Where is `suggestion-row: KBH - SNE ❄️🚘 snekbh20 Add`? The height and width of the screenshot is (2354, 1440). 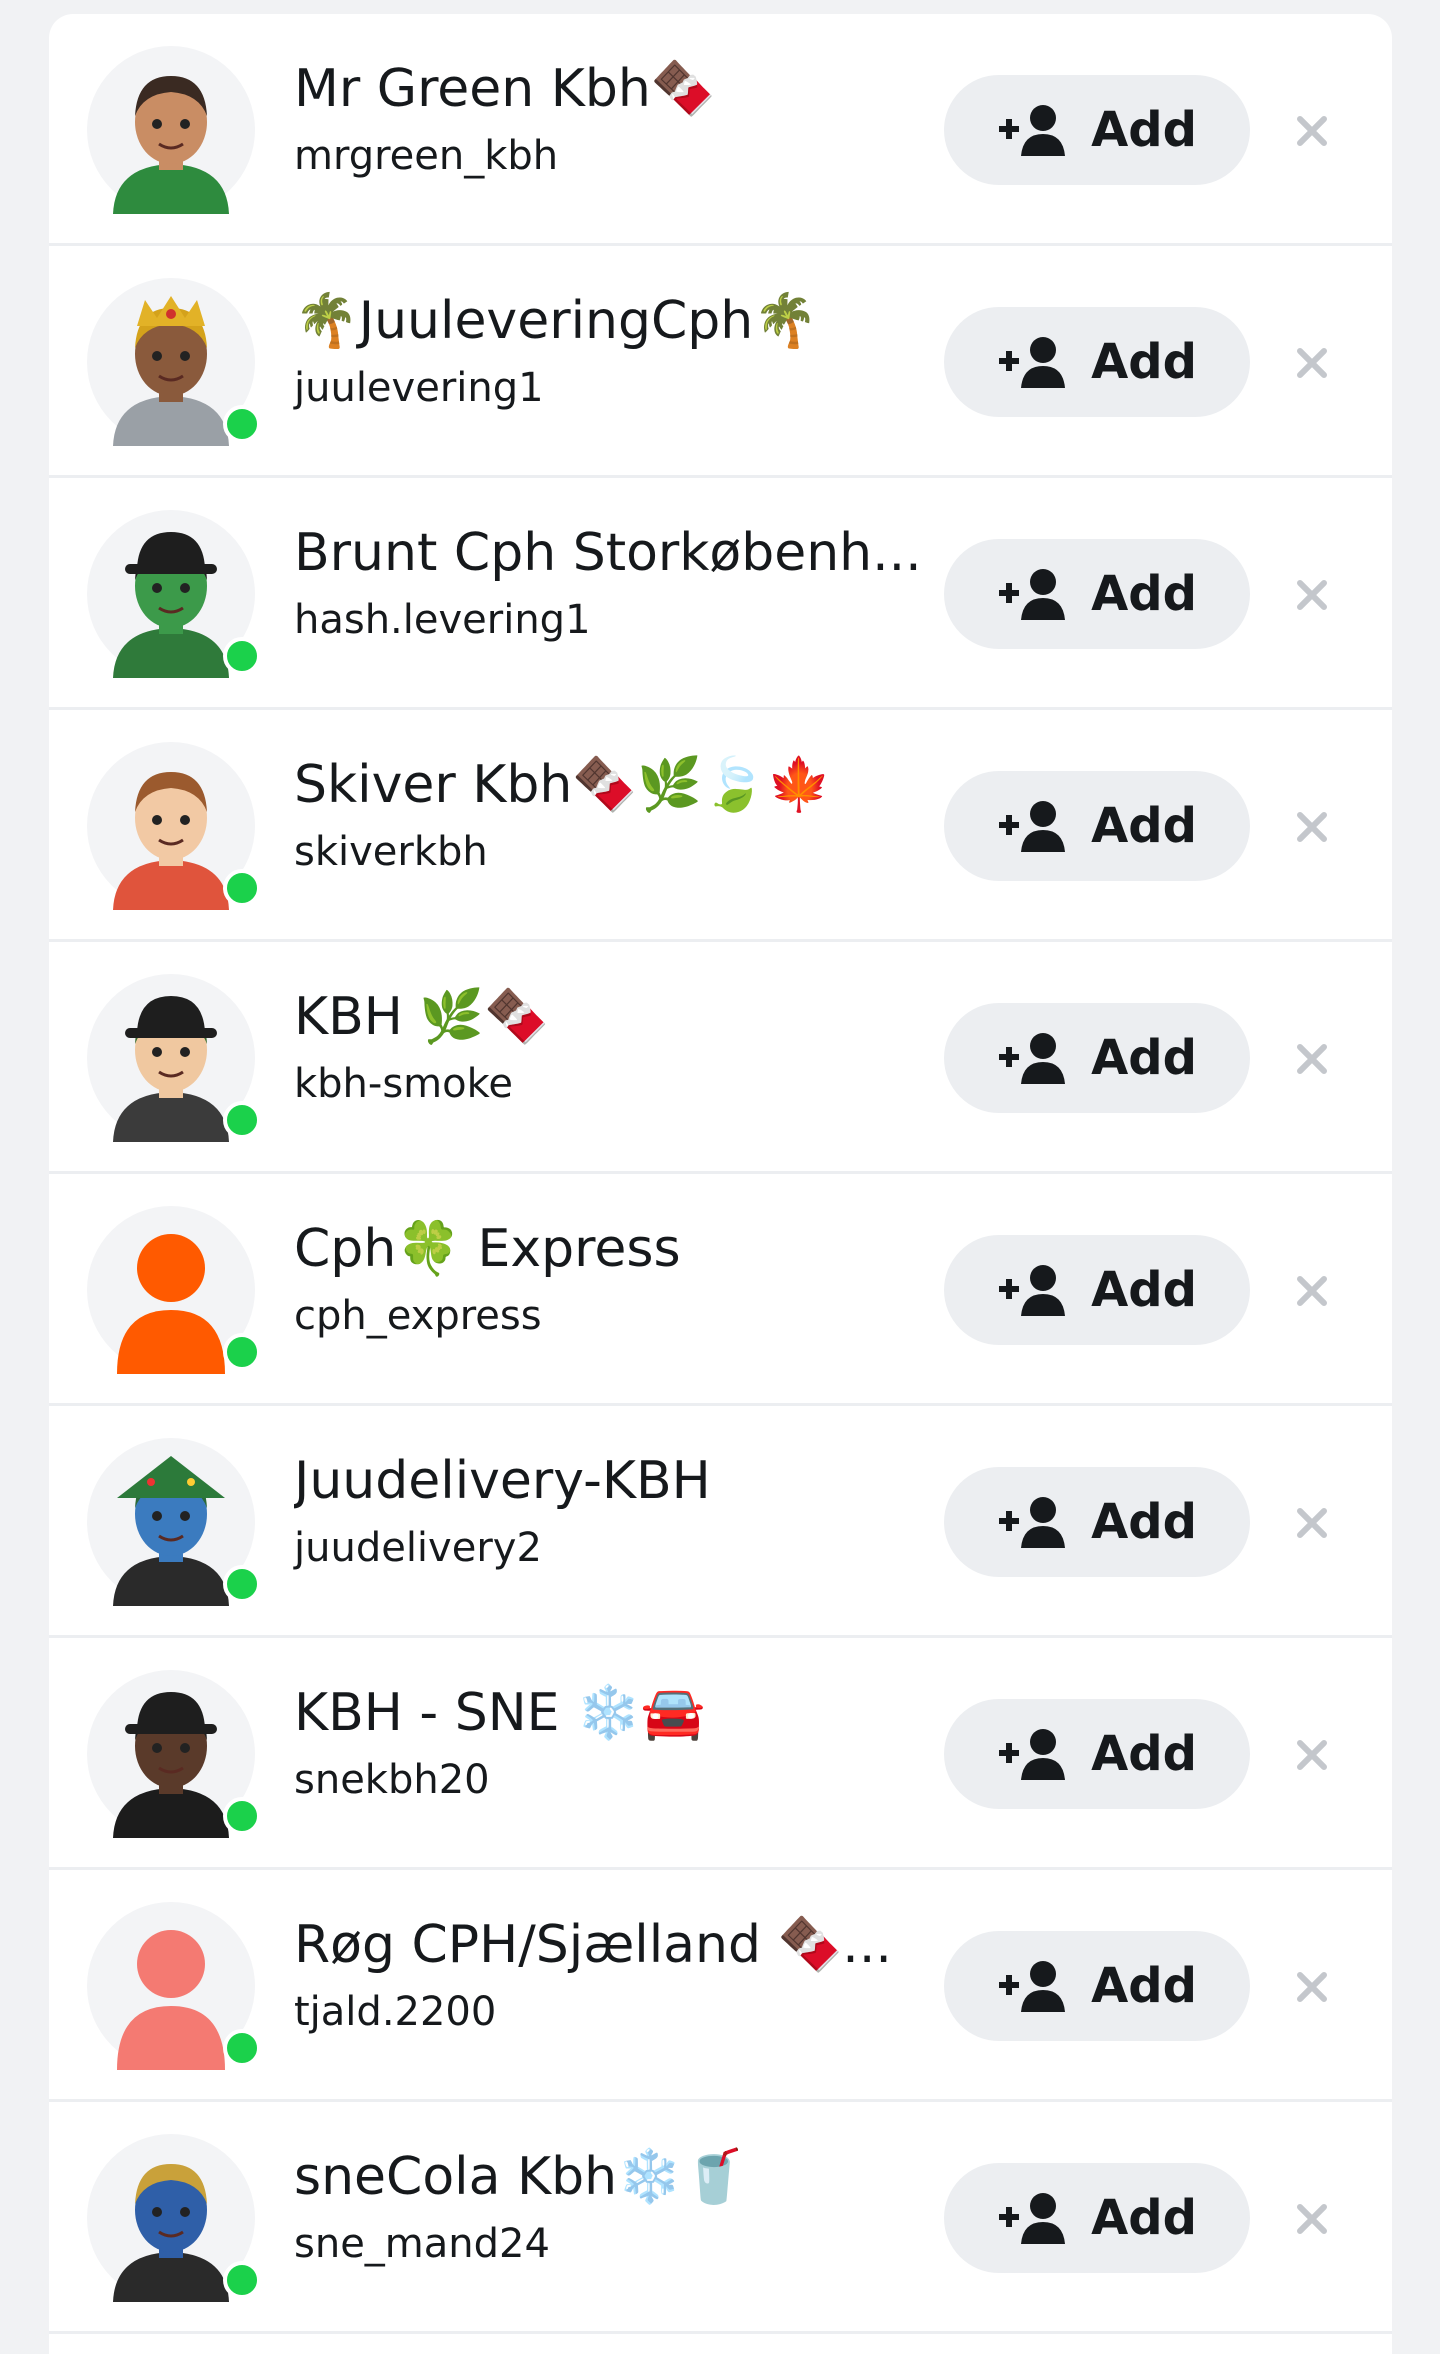 suggestion-row: KBH - SNE ❄️🚘 snekbh20 Add is located at coordinates (720, 1754).